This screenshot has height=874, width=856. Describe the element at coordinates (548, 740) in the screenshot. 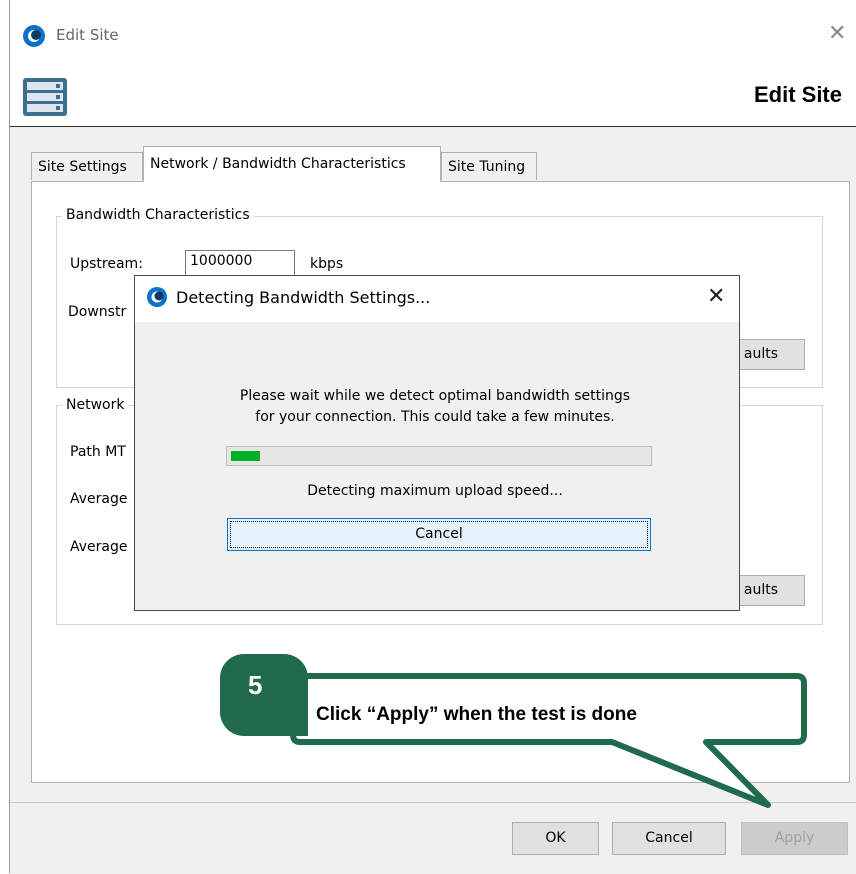

I see `callout-bubble` at that location.